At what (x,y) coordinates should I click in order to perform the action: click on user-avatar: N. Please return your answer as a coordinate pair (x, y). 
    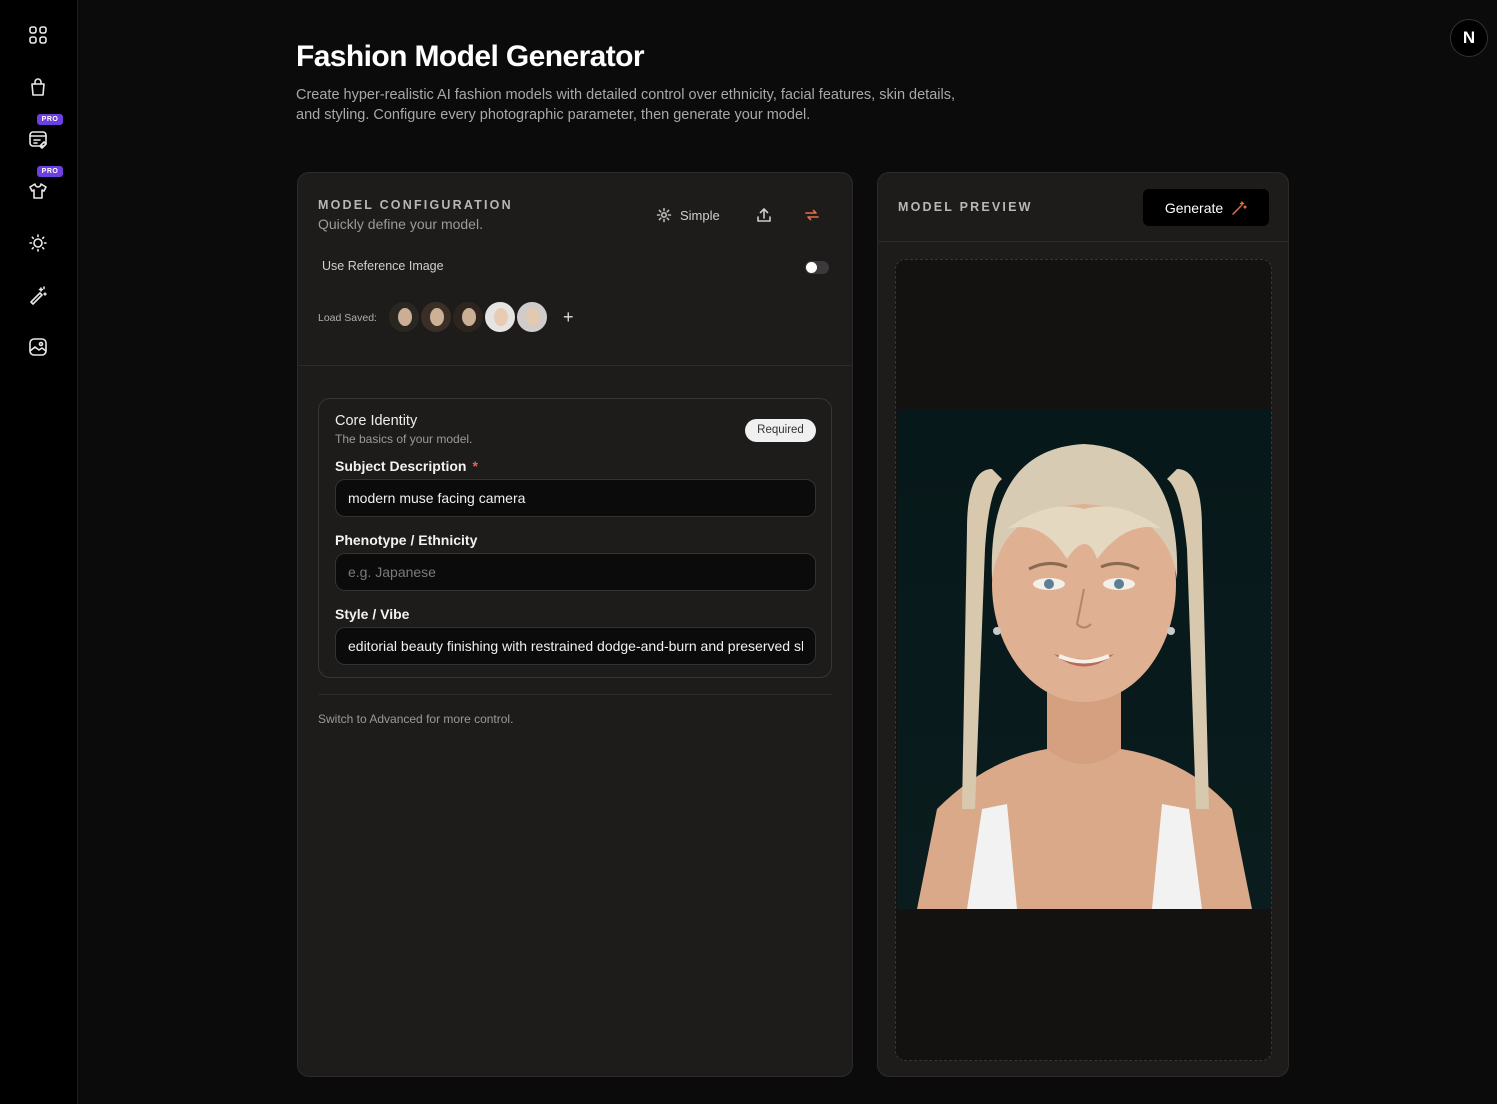
    Looking at the image, I should click on (1469, 38).